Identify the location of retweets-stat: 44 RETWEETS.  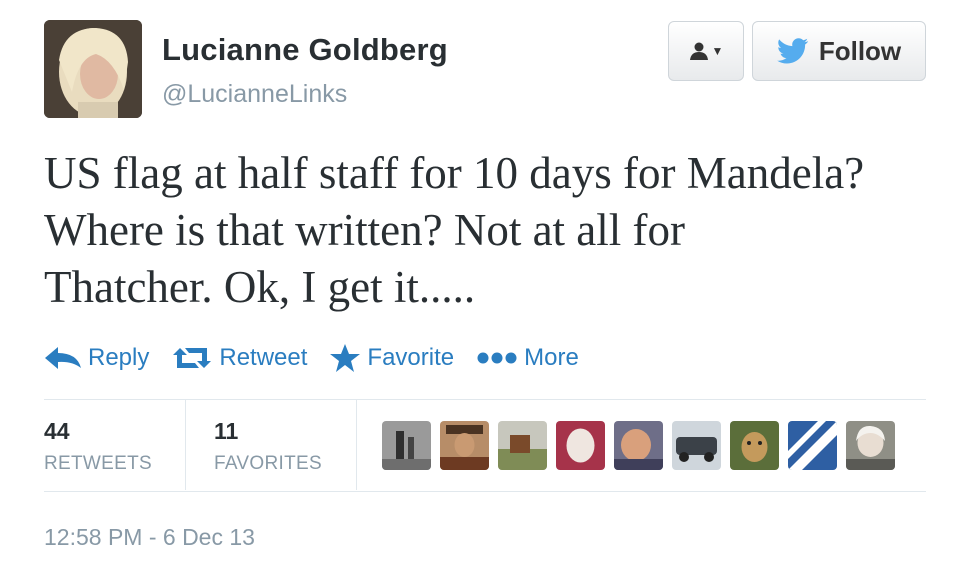
(98, 446).